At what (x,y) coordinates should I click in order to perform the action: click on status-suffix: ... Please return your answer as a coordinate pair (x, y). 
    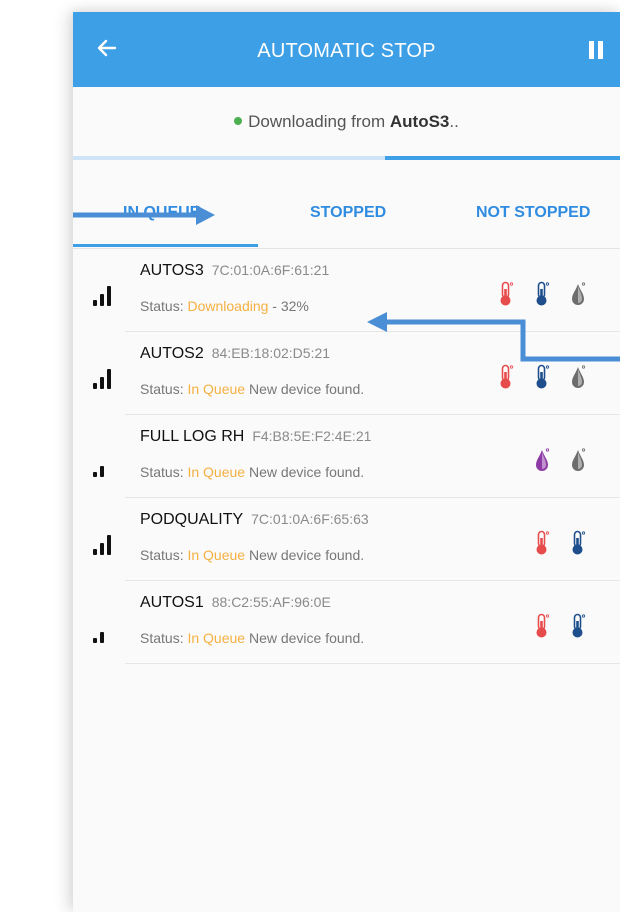
    Looking at the image, I should click on (454, 121).